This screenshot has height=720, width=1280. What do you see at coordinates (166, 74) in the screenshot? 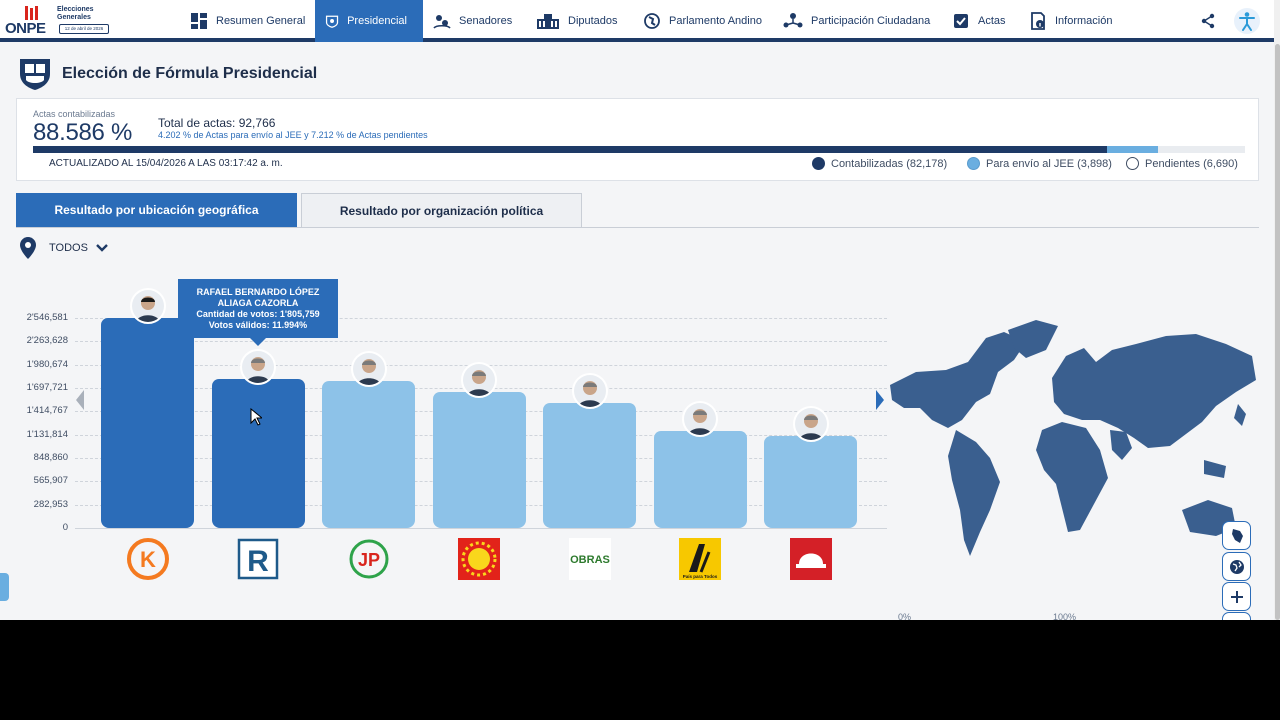
I see `page-header: Elección de Fórmula Presidencial` at bounding box center [166, 74].